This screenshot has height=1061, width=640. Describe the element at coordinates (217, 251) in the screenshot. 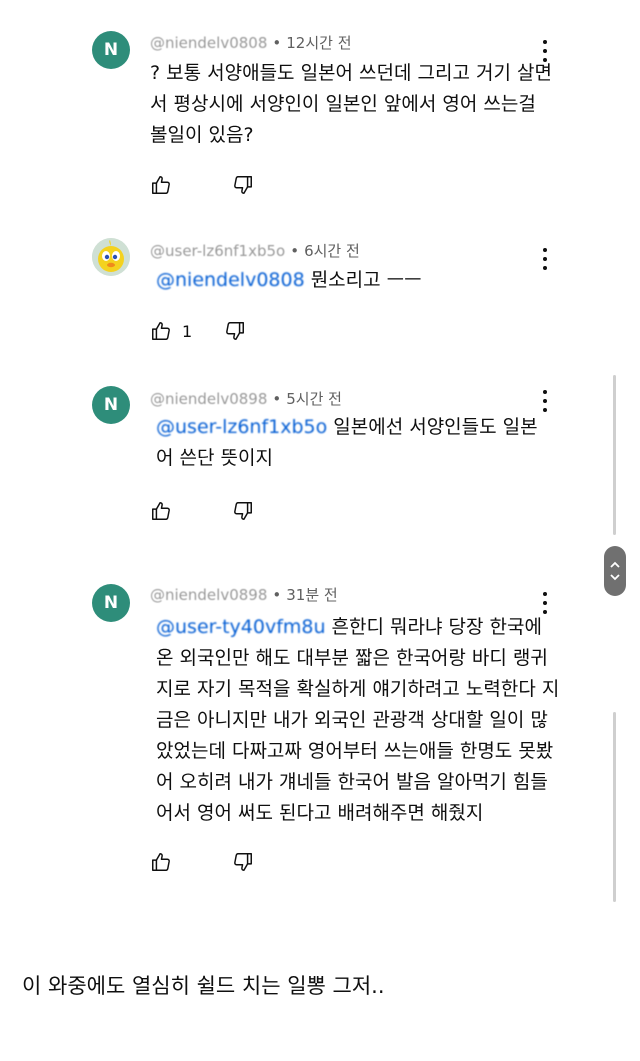

I see `author-handle: @user-lz6nf1xb5o` at that location.